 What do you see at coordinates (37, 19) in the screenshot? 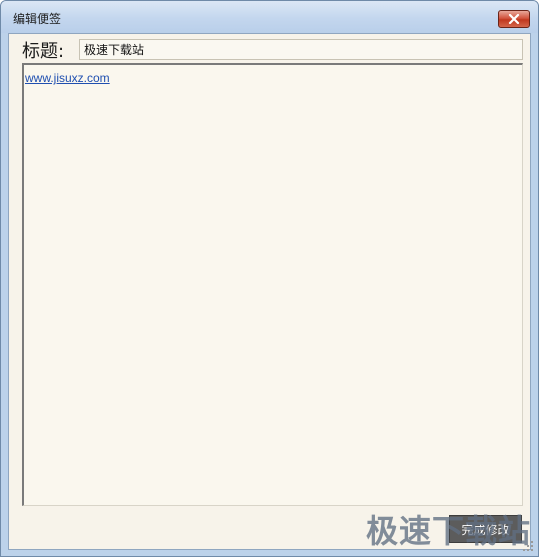
I see `window-title: 编辑便签` at bounding box center [37, 19].